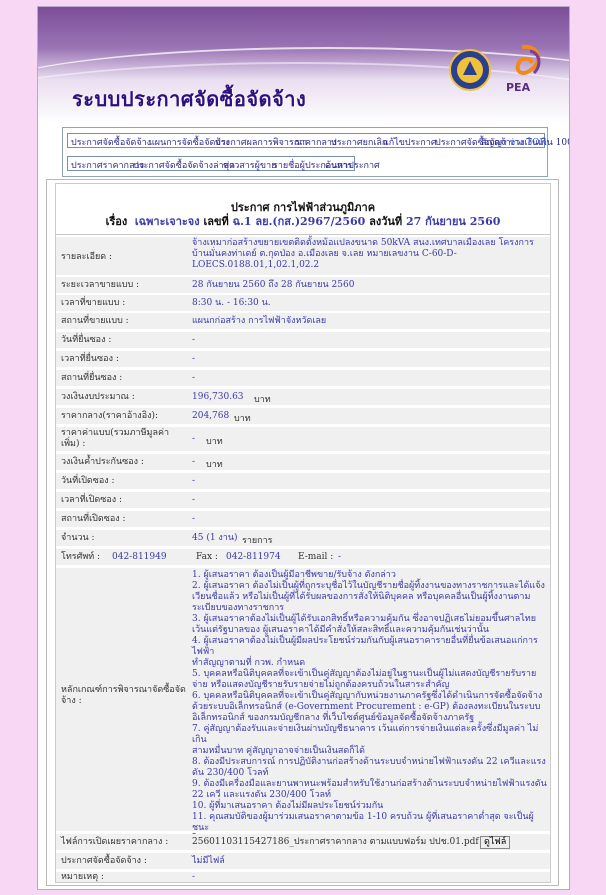 This screenshot has width=606, height=895. Describe the element at coordinates (87, 257) in the screenshot. I see `detail-label: รายละเอียด :` at that location.